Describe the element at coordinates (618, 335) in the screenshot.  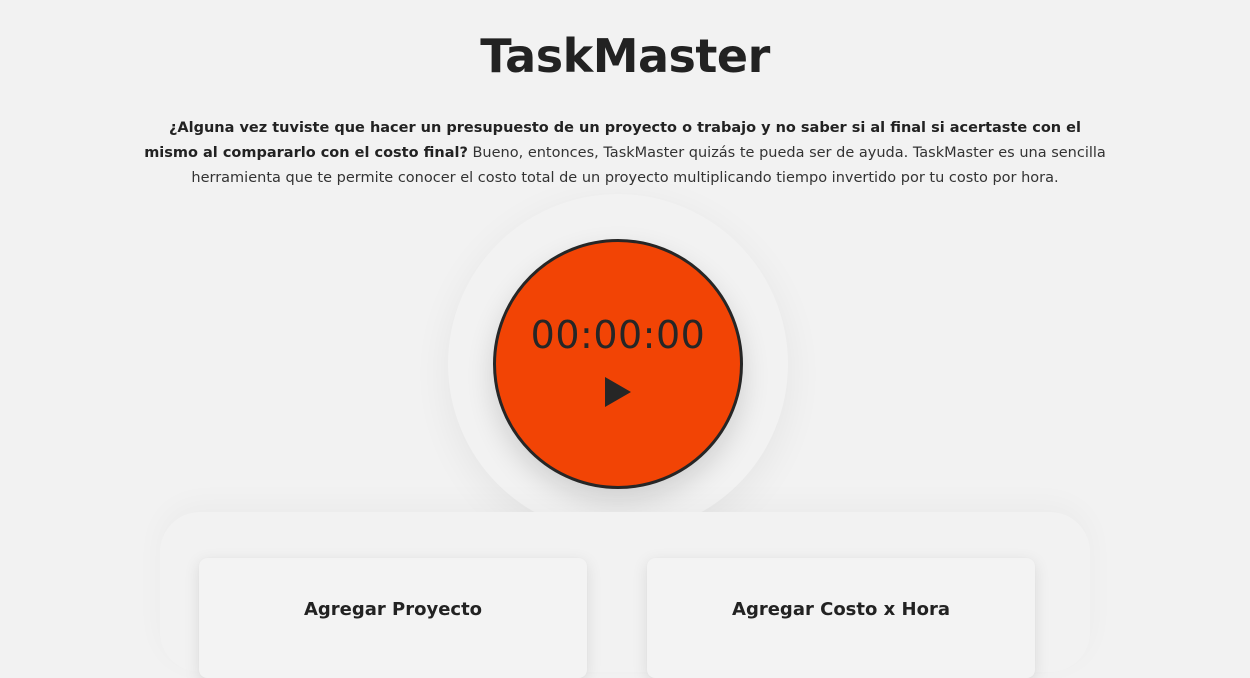
I see `timer-display: 00:00:00` at that location.